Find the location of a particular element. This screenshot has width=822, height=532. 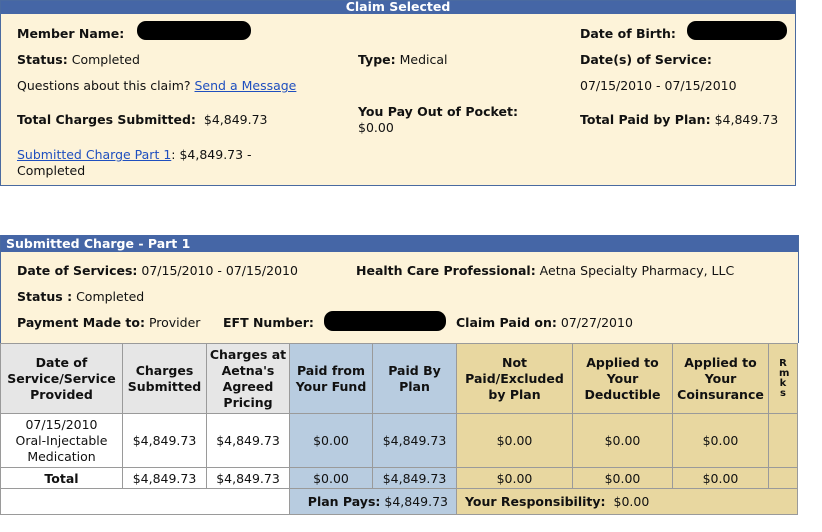

date-of-birth-redaction is located at coordinates (737, 30).